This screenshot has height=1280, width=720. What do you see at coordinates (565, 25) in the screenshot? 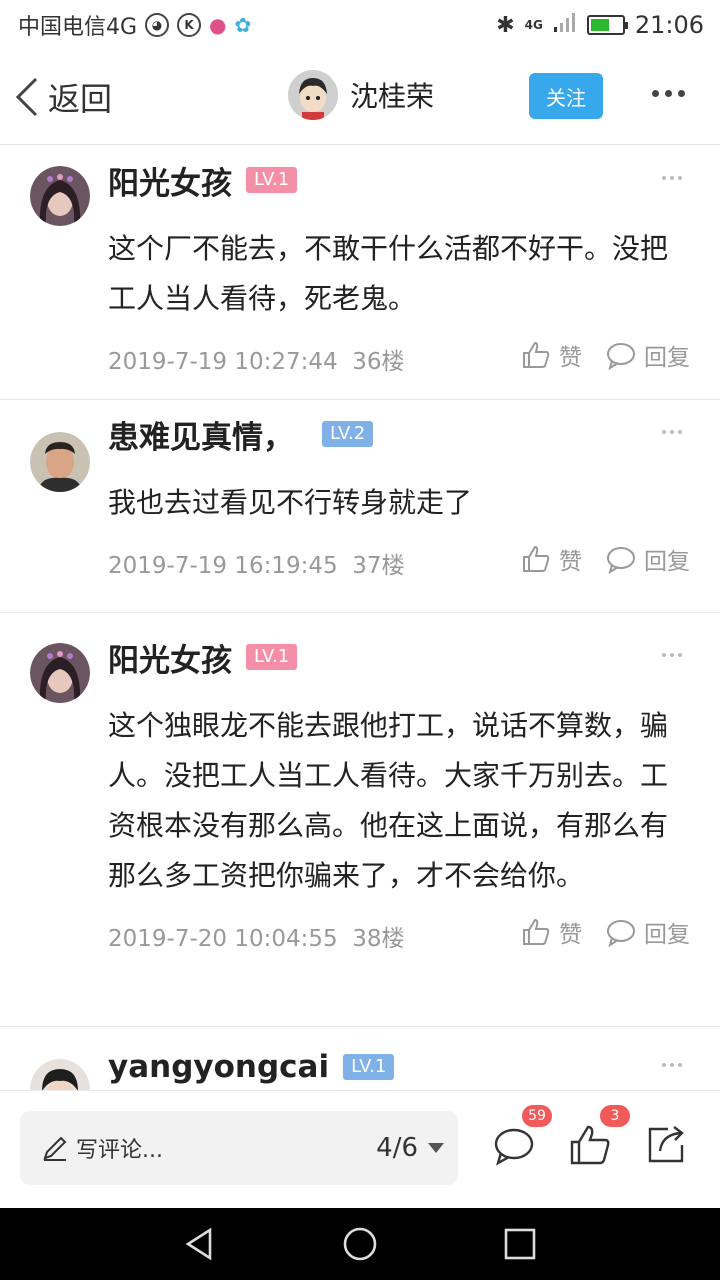
I see `signal-icon` at bounding box center [565, 25].